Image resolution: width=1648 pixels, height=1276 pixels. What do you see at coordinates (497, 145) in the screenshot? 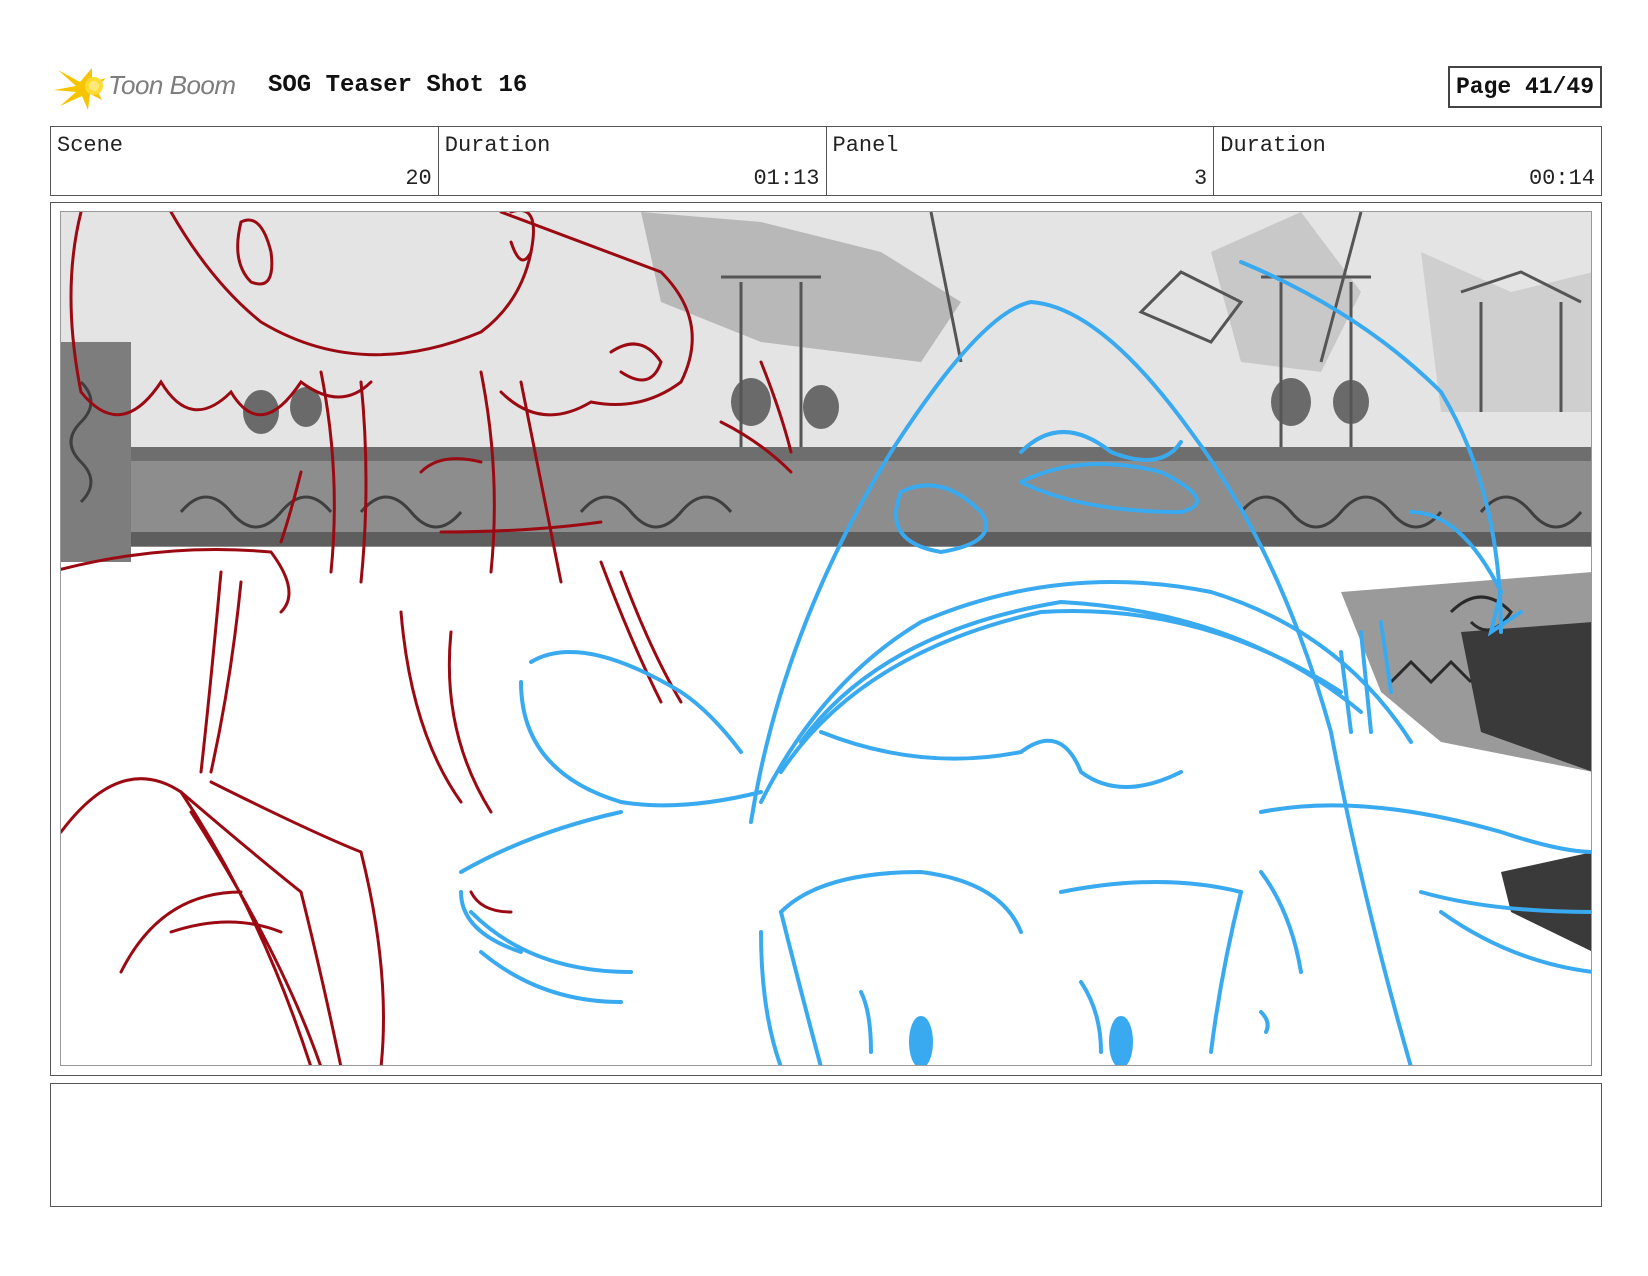
I see `scene-duration-label: Duration` at bounding box center [497, 145].